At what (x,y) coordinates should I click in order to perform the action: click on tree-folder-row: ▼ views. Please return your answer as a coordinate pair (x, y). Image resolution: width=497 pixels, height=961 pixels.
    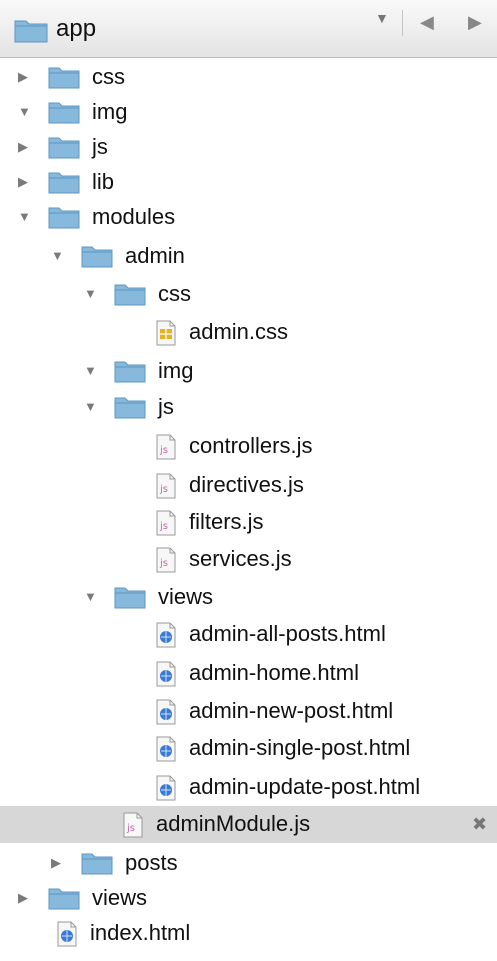
    Looking at the image, I should click on (248, 597).